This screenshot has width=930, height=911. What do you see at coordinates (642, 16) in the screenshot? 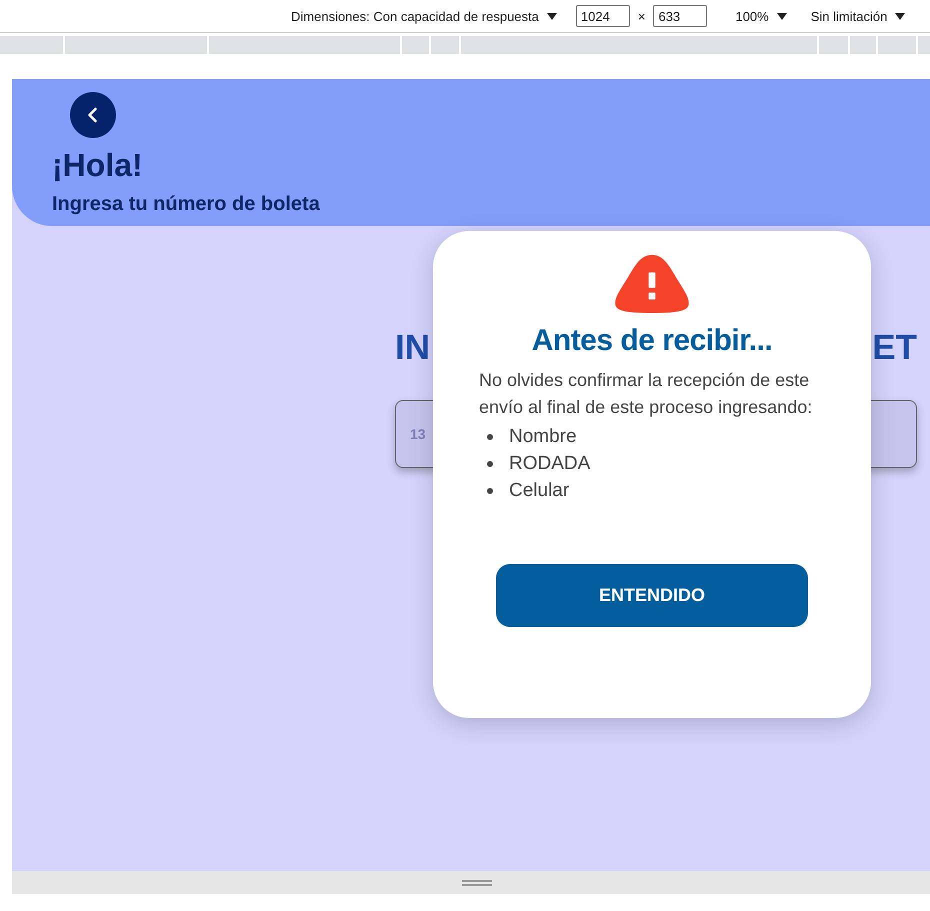
I see `times-sign: ×` at bounding box center [642, 16].